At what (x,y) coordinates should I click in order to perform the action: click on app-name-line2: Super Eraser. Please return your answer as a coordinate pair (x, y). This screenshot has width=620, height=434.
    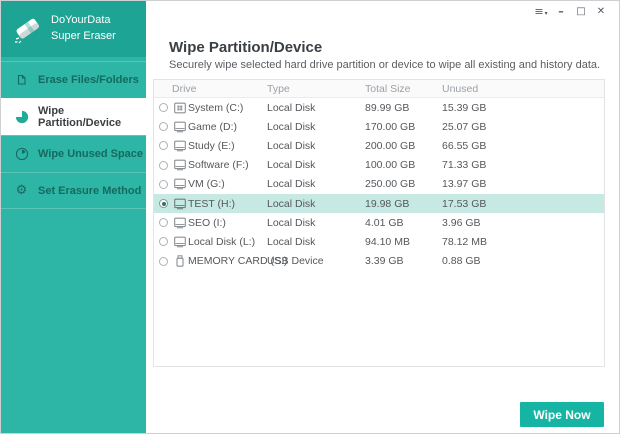
    Looking at the image, I should click on (83, 36).